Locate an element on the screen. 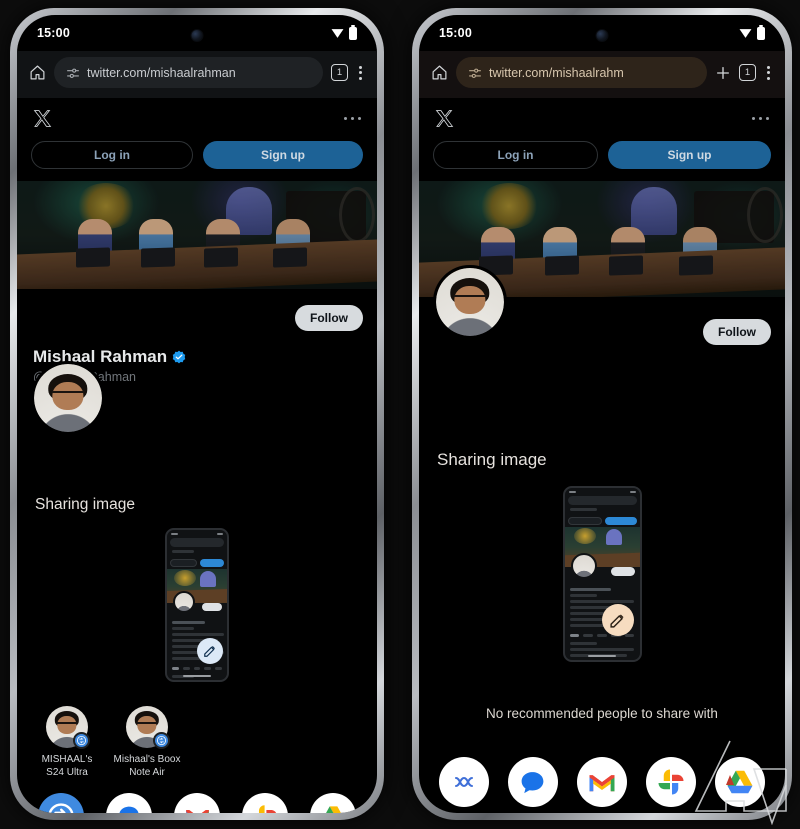 The image size is (800, 829). browser-toolbar-left: twitter.com/mishaalrahman 1 is located at coordinates (197, 74).